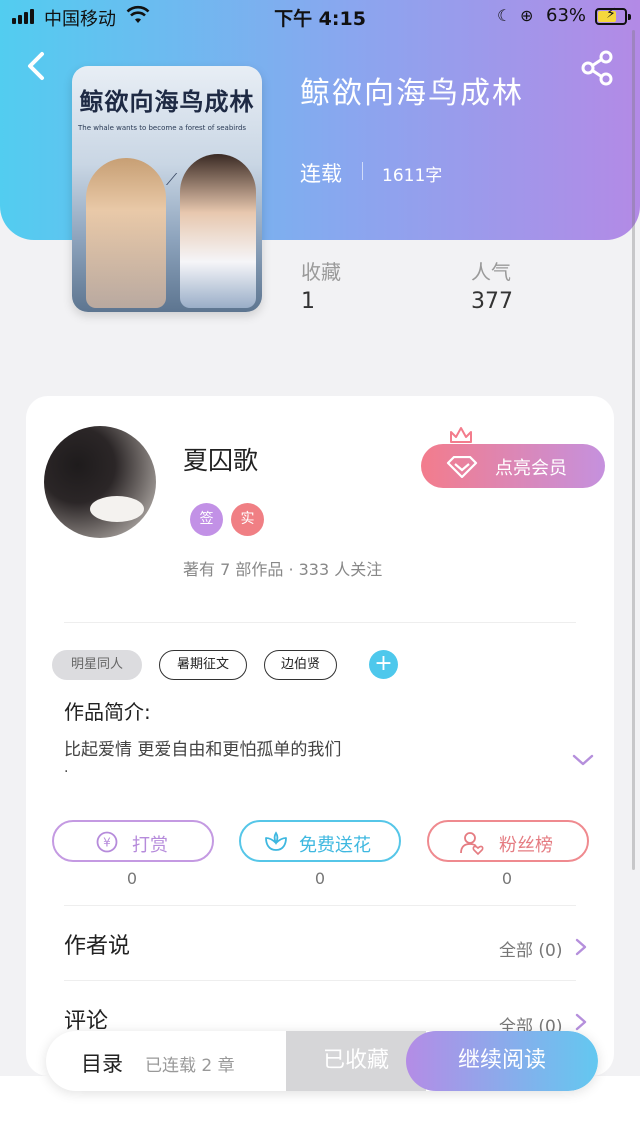 The image size is (640, 1138). I want to click on reward-button: ¥ 打赏, so click(133, 841).